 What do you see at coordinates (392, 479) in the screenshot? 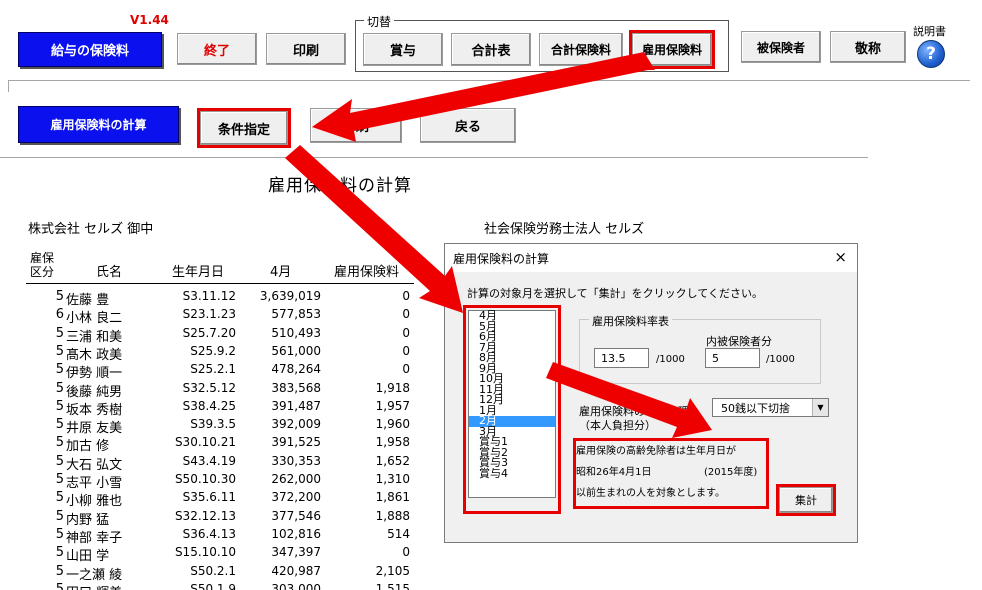
I see `cell-insurance: 1,310` at bounding box center [392, 479].